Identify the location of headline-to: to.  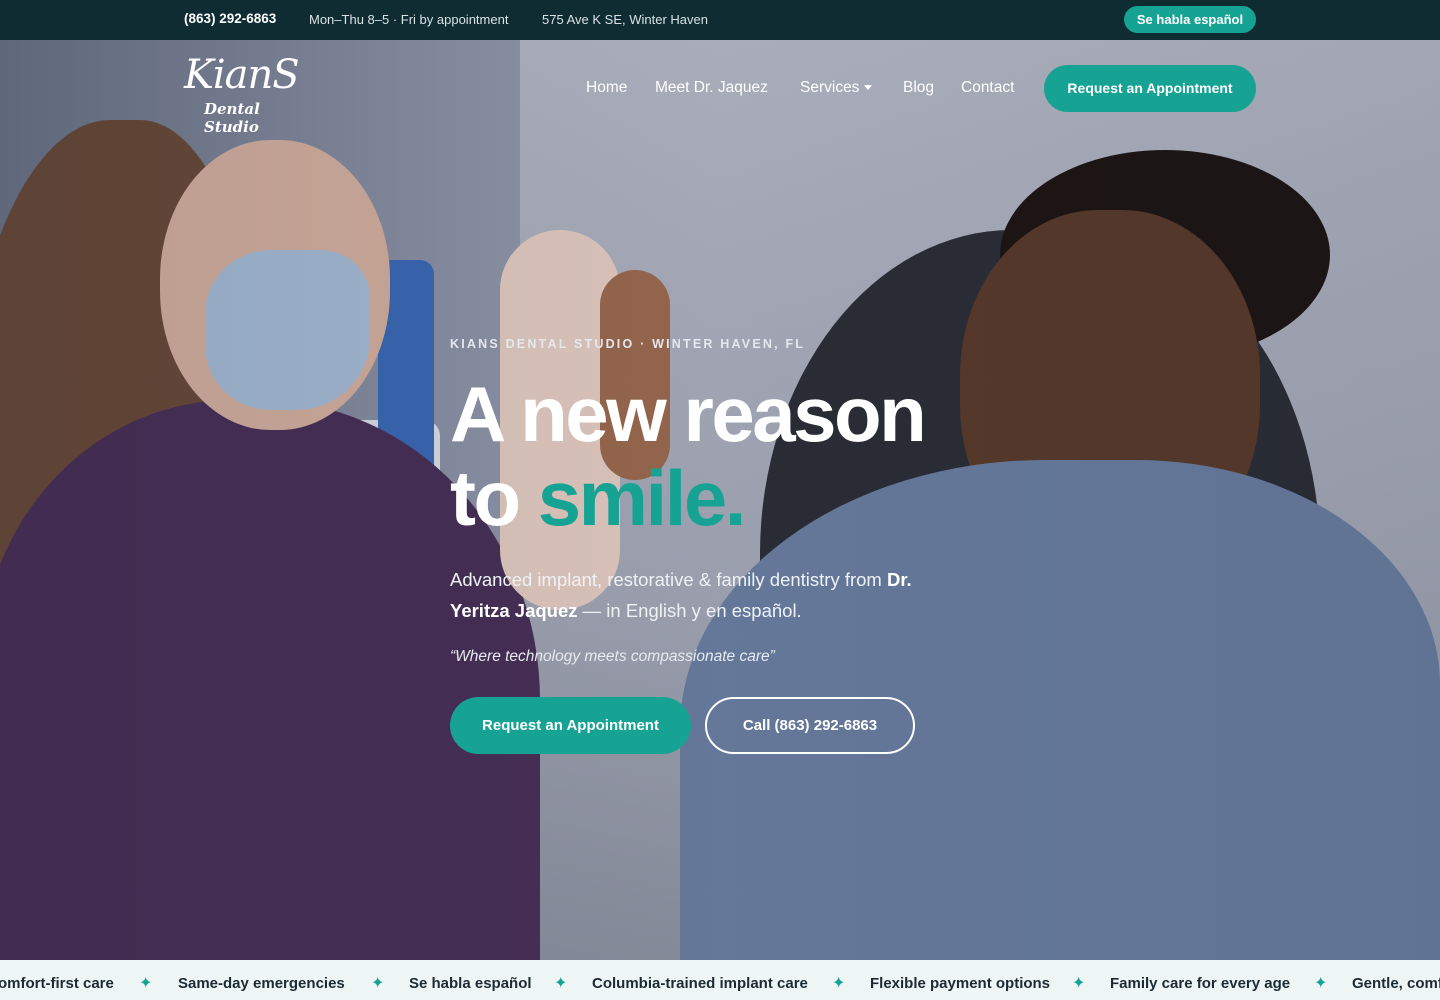
(494, 498).